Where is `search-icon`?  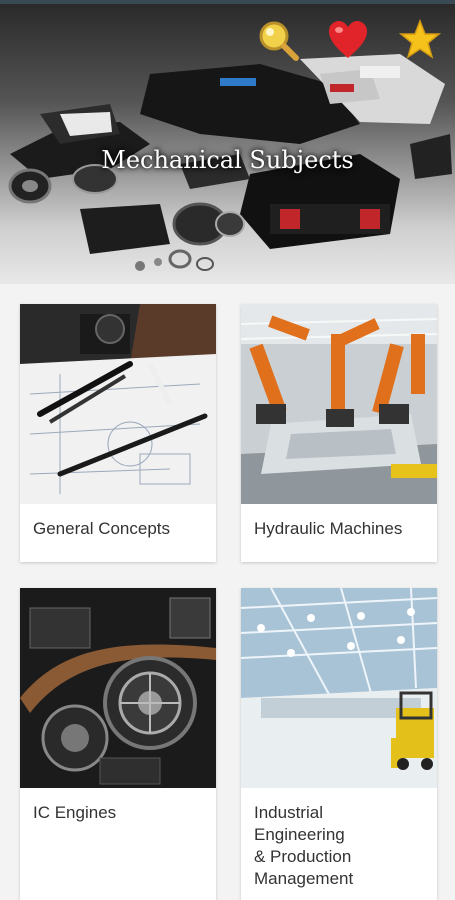 search-icon is located at coordinates (278, 40).